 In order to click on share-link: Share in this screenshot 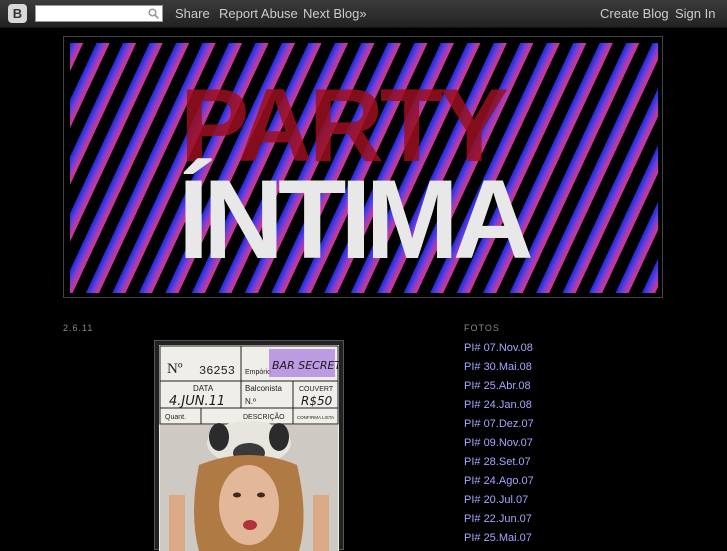, I will do `click(192, 13)`.